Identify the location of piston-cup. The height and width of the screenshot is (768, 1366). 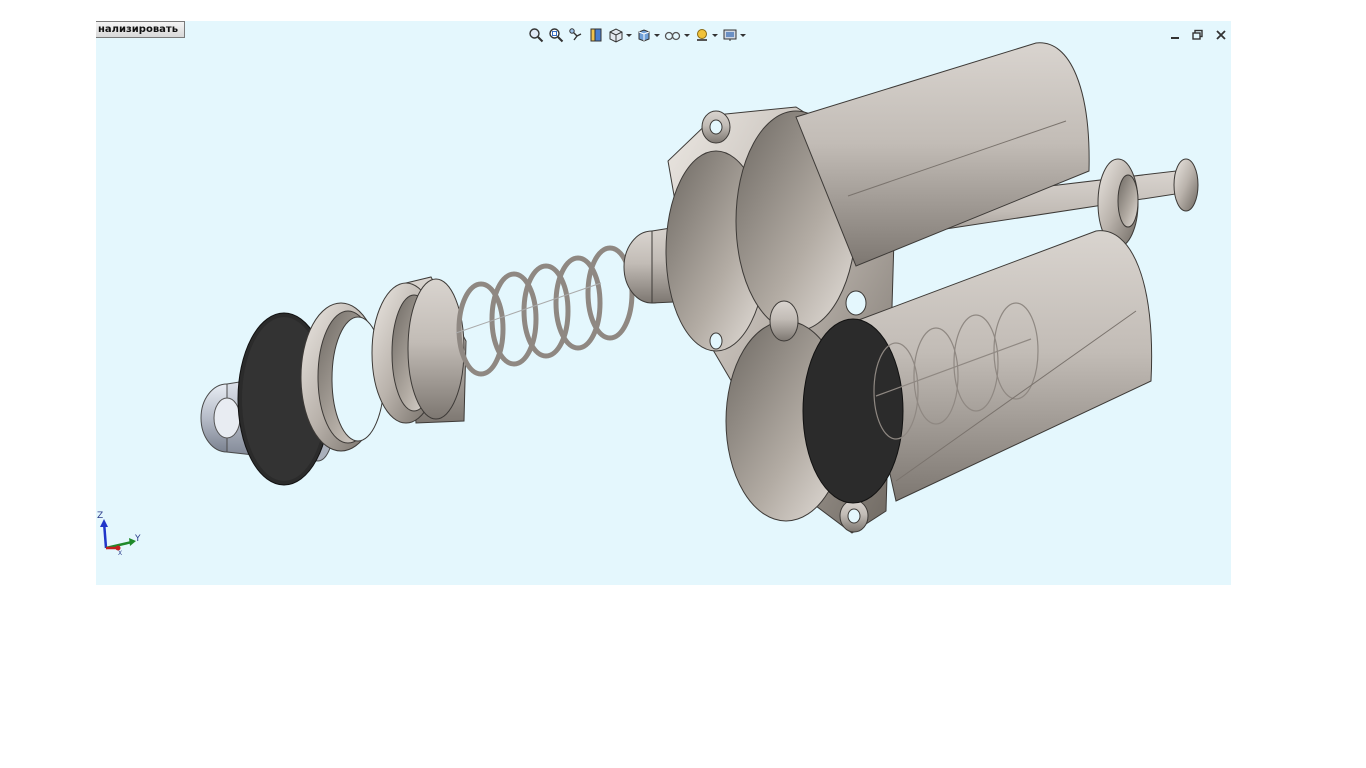
(419, 350).